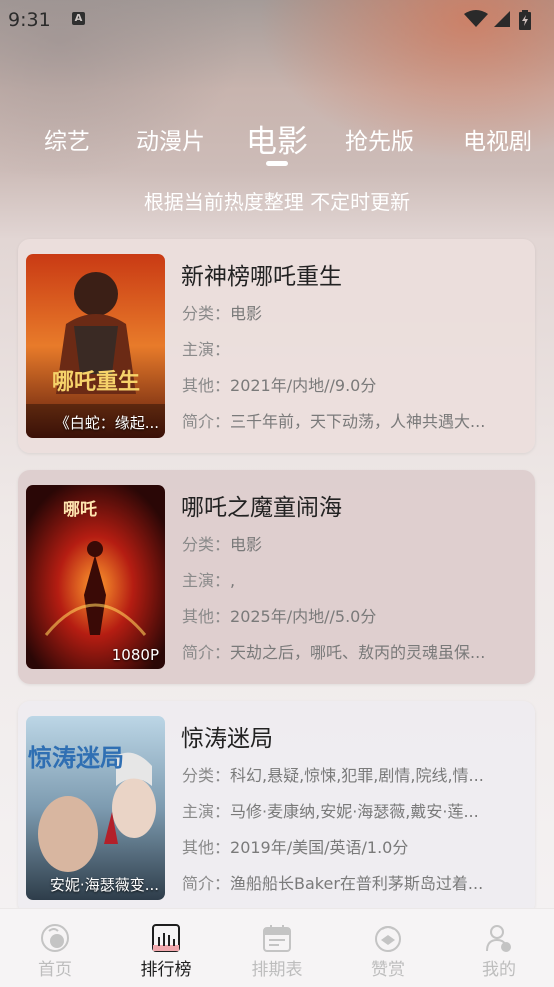 This screenshot has width=554, height=987. What do you see at coordinates (388, 970) in the screenshot?
I see `nav-appreciate-label: 赞赏` at bounding box center [388, 970].